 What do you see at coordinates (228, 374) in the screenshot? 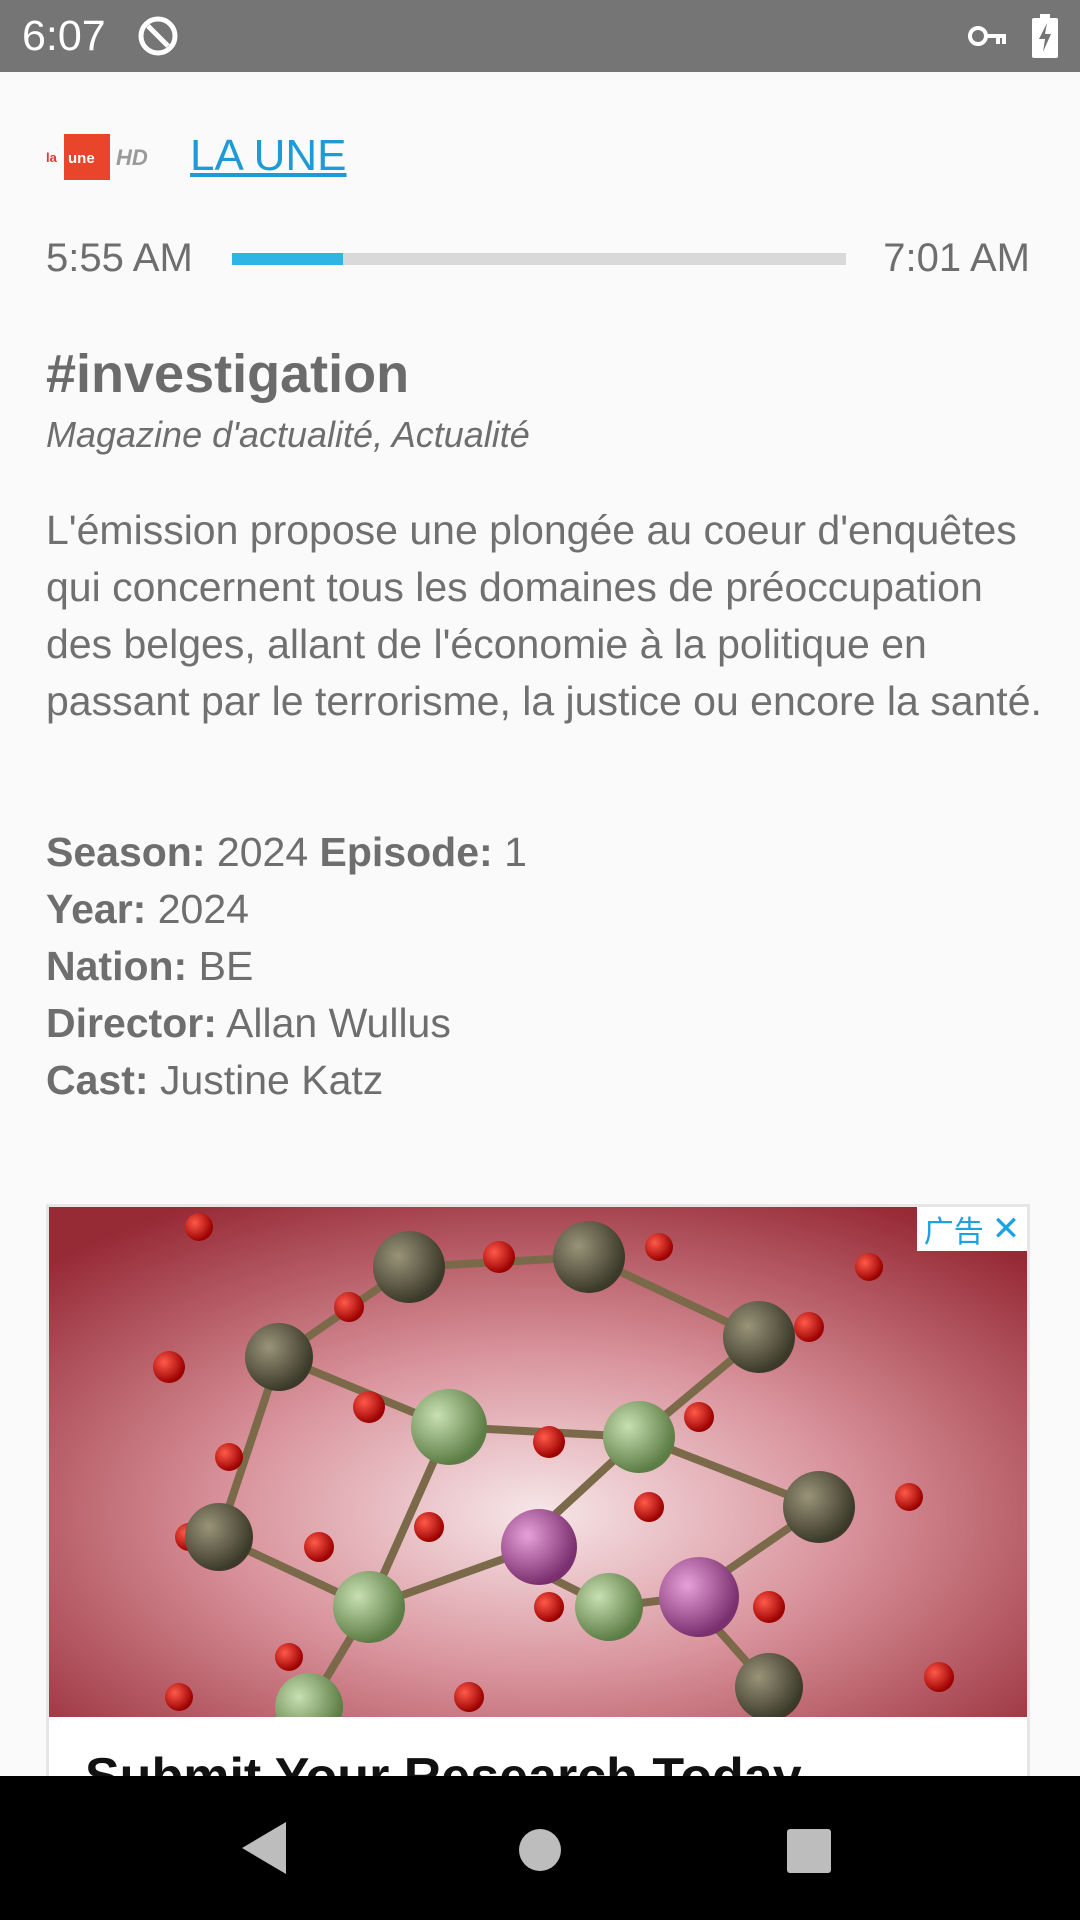
I see `program-title: #investigation` at bounding box center [228, 374].